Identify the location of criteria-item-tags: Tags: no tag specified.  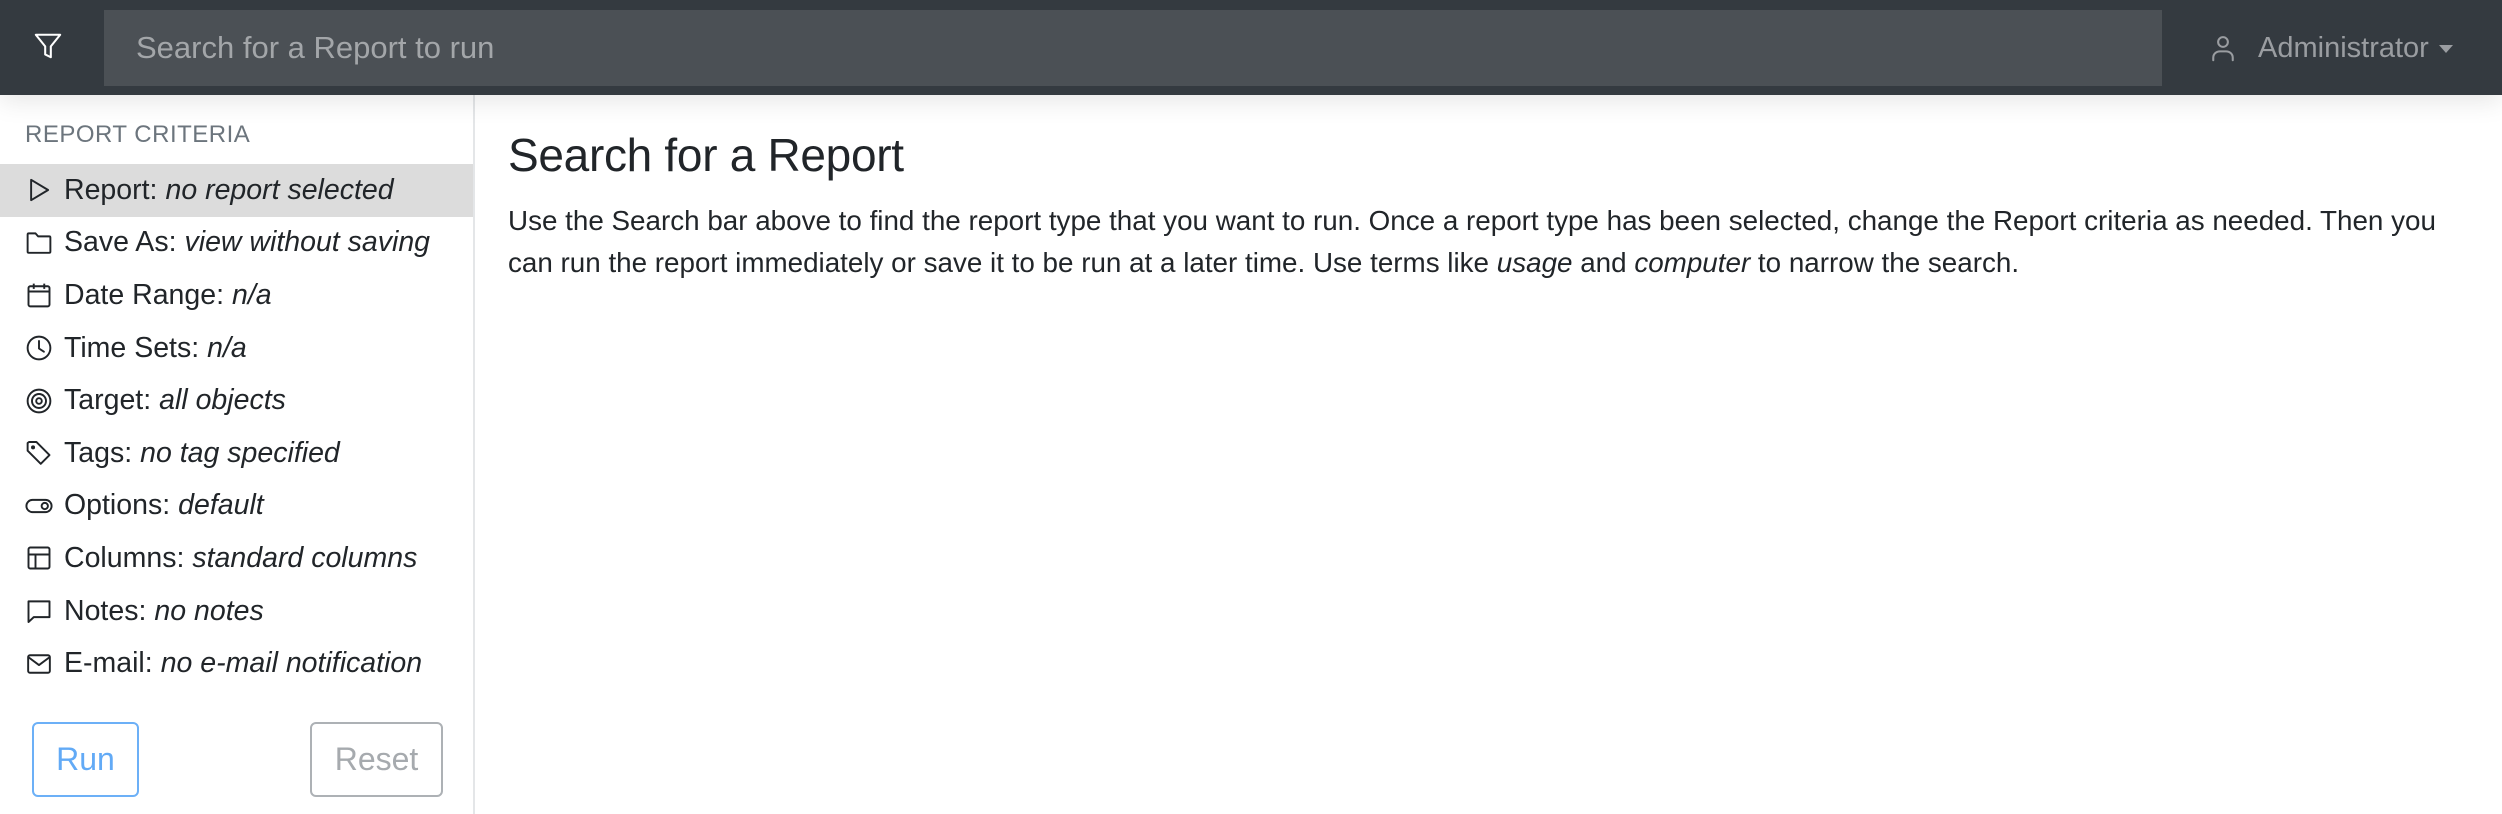
(236, 453).